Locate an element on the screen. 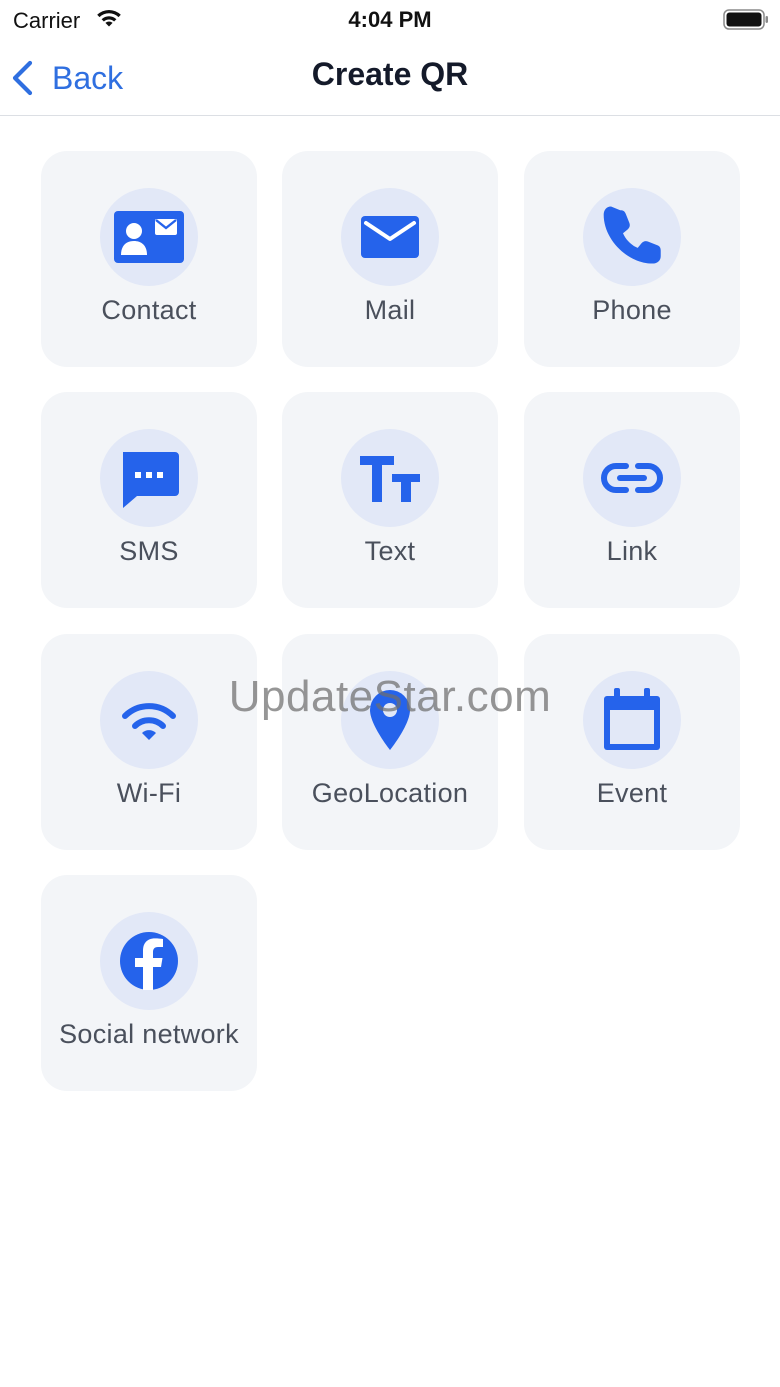  mail-icon is located at coordinates (390, 237).